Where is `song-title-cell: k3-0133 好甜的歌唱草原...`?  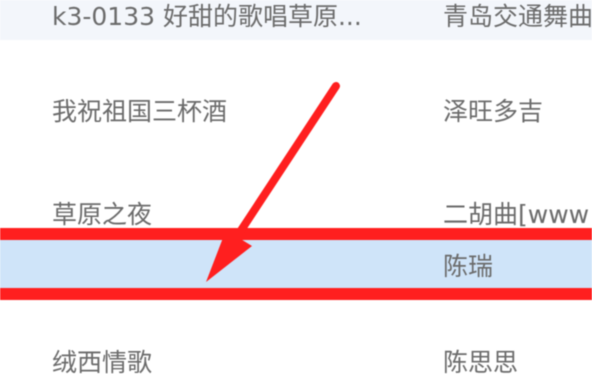 song-title-cell: k3-0133 好甜的歌唱草原... is located at coordinates (207, 16).